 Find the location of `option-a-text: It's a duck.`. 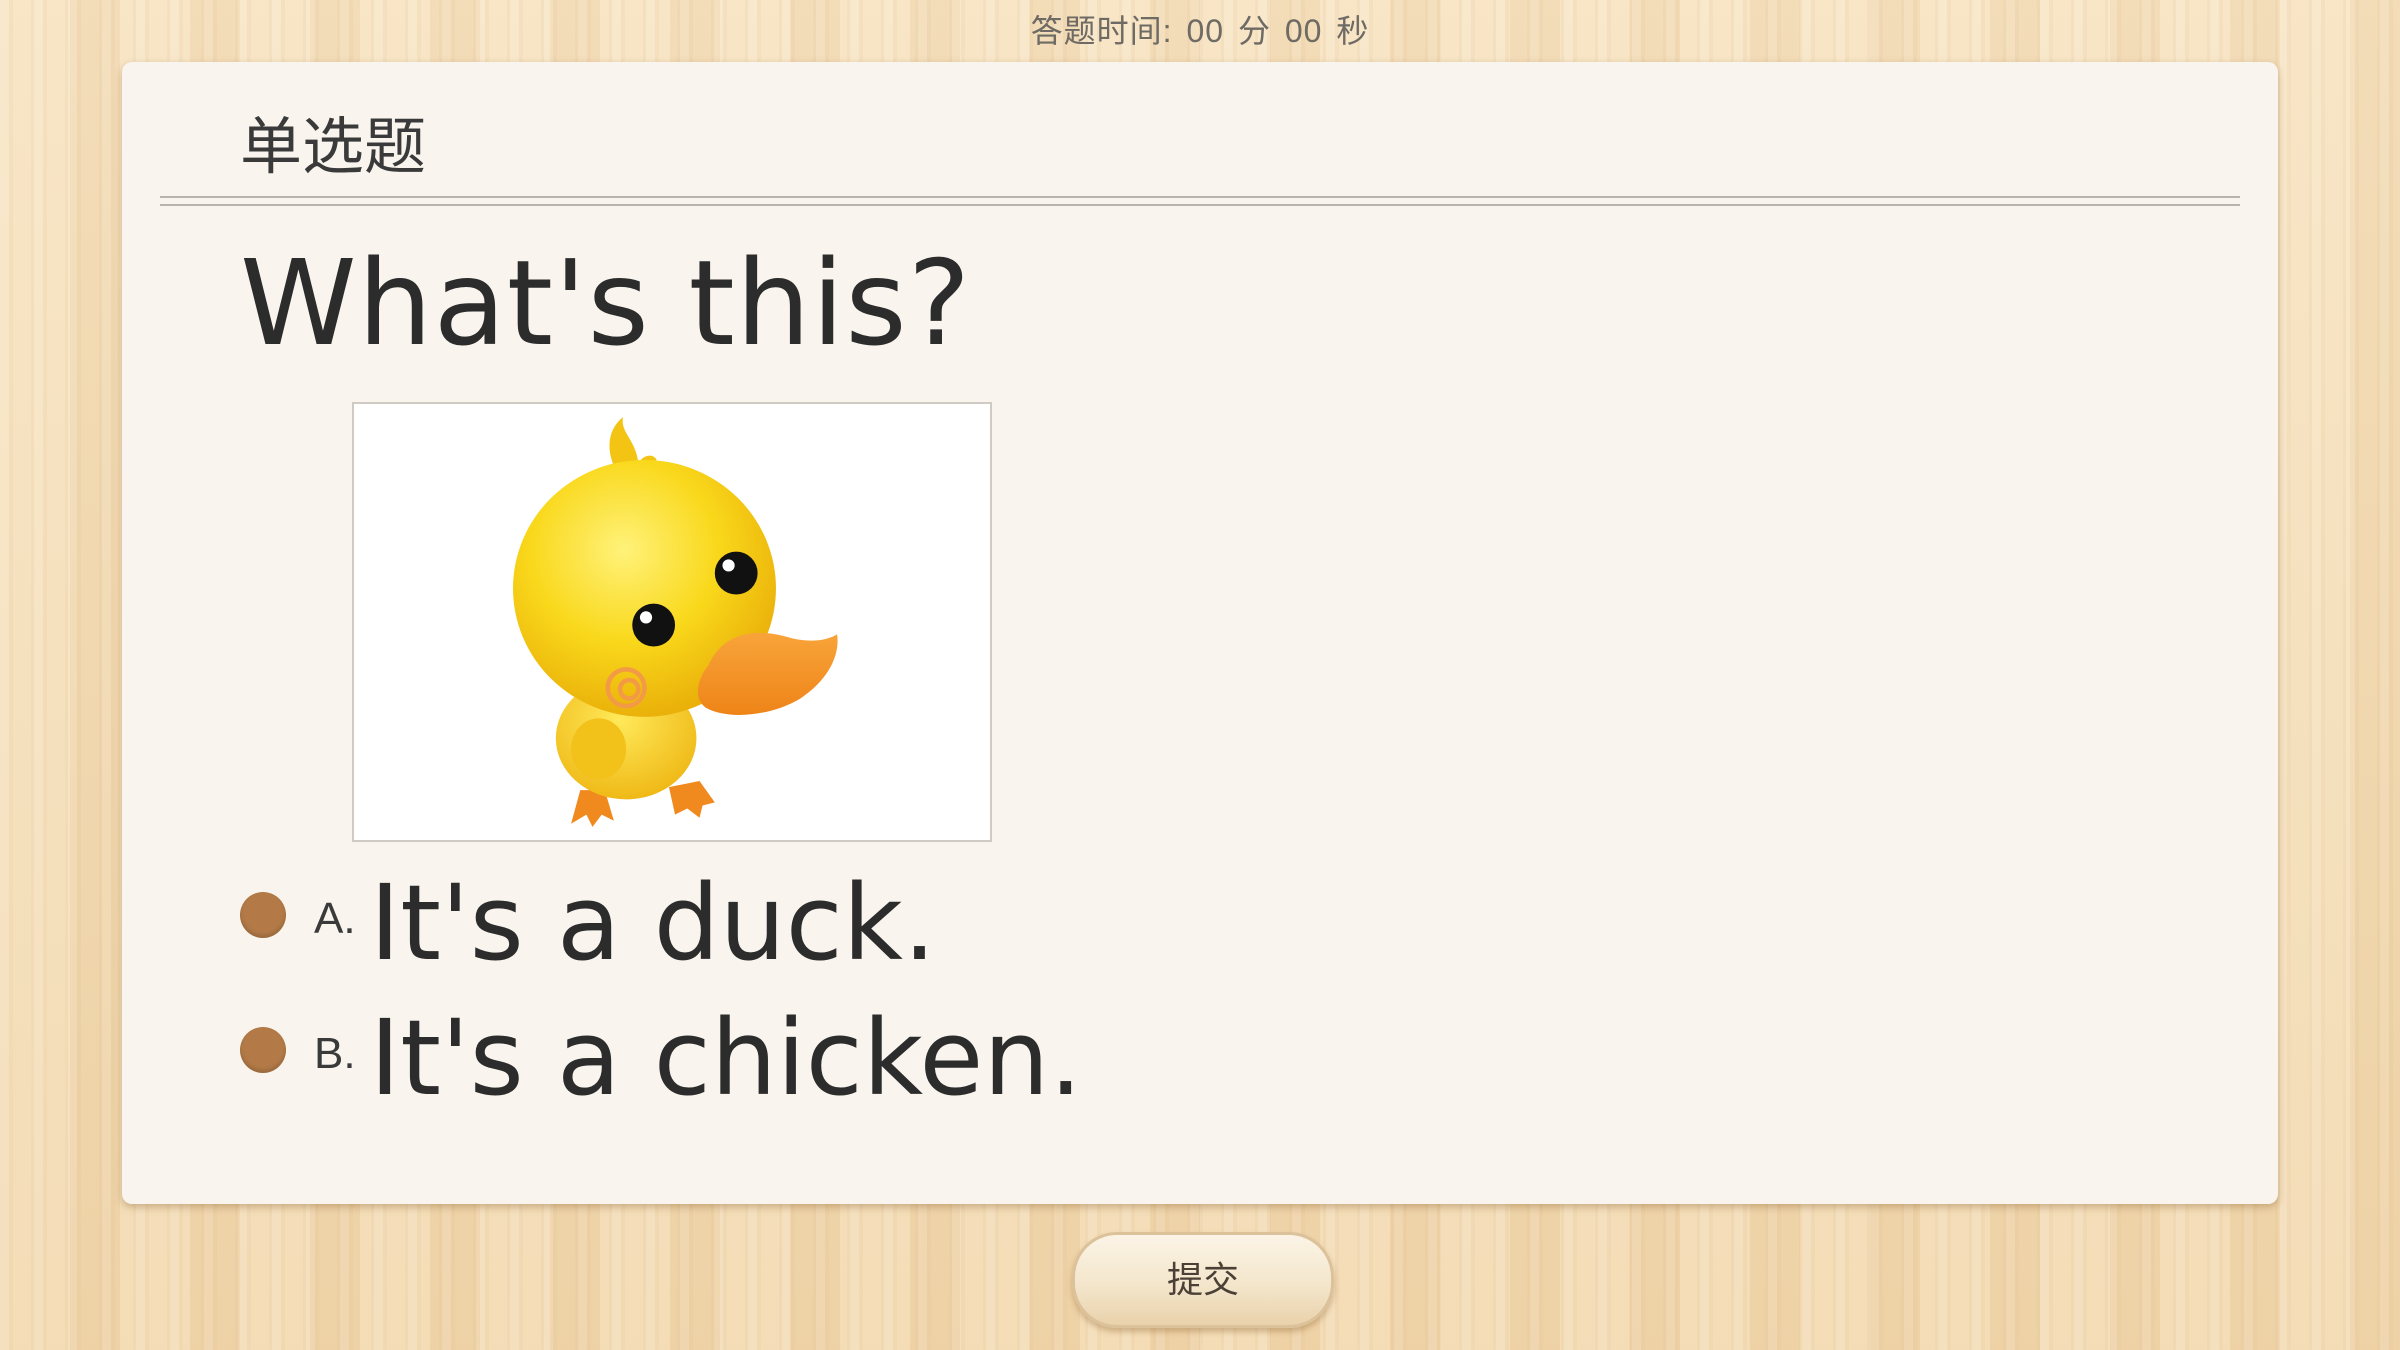

option-a-text: It's a duck. is located at coordinates (653, 923).